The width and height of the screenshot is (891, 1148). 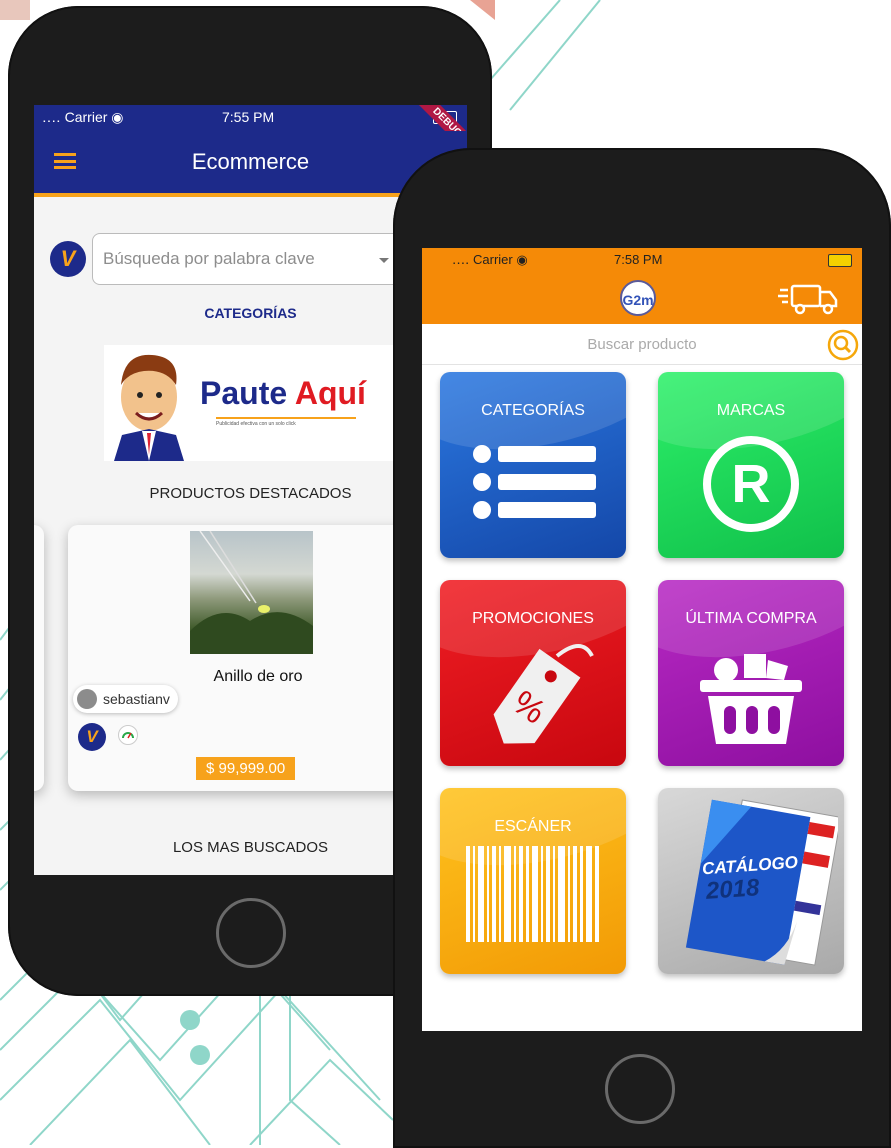 I want to click on product-price: $ 99,999.00, so click(x=246, y=768).